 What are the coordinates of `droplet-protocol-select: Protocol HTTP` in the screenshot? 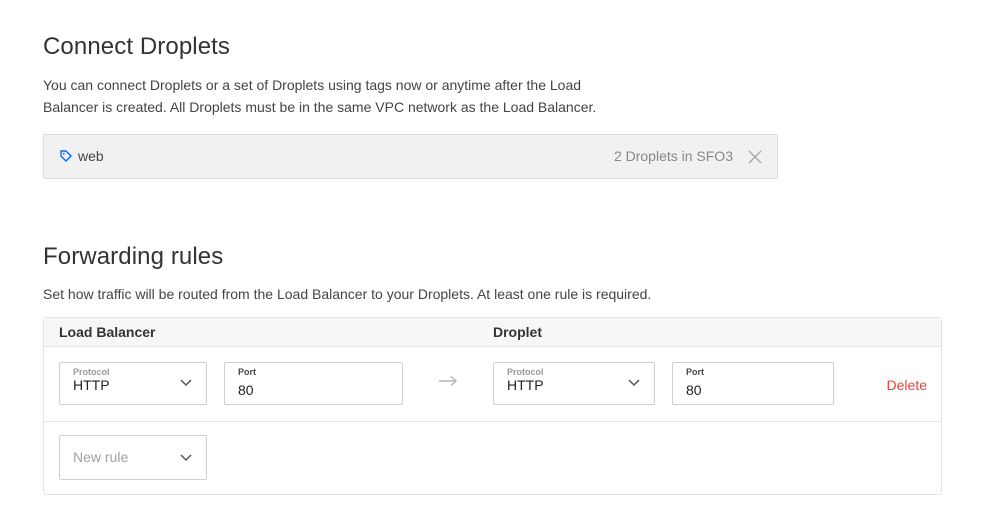 It's located at (574, 383).